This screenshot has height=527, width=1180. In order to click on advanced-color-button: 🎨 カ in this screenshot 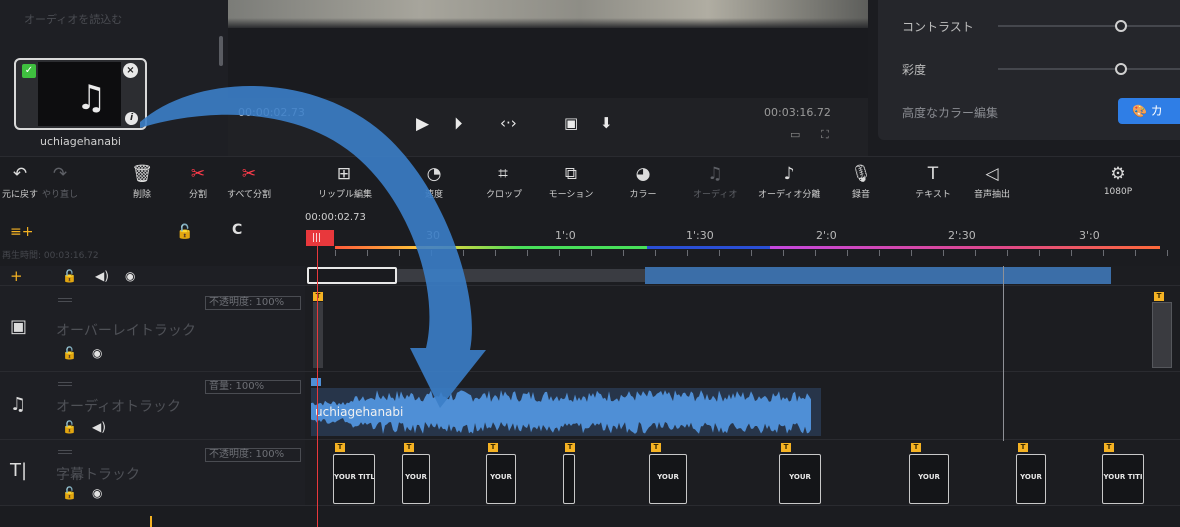, I will do `click(1149, 111)`.